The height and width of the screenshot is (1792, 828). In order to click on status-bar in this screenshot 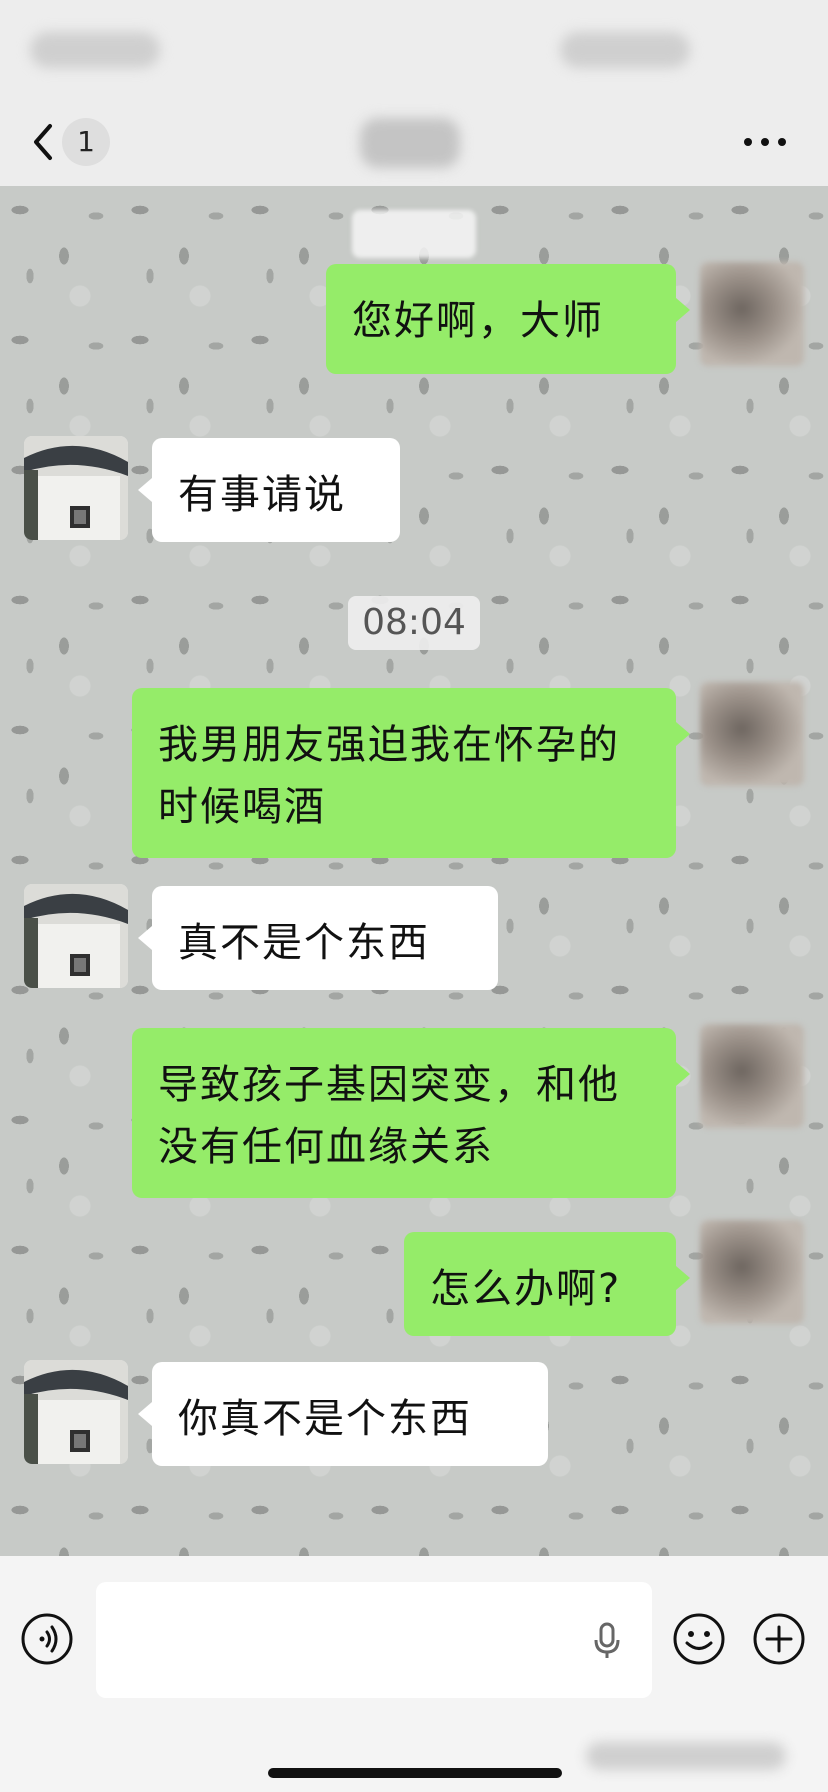, I will do `click(414, 50)`.